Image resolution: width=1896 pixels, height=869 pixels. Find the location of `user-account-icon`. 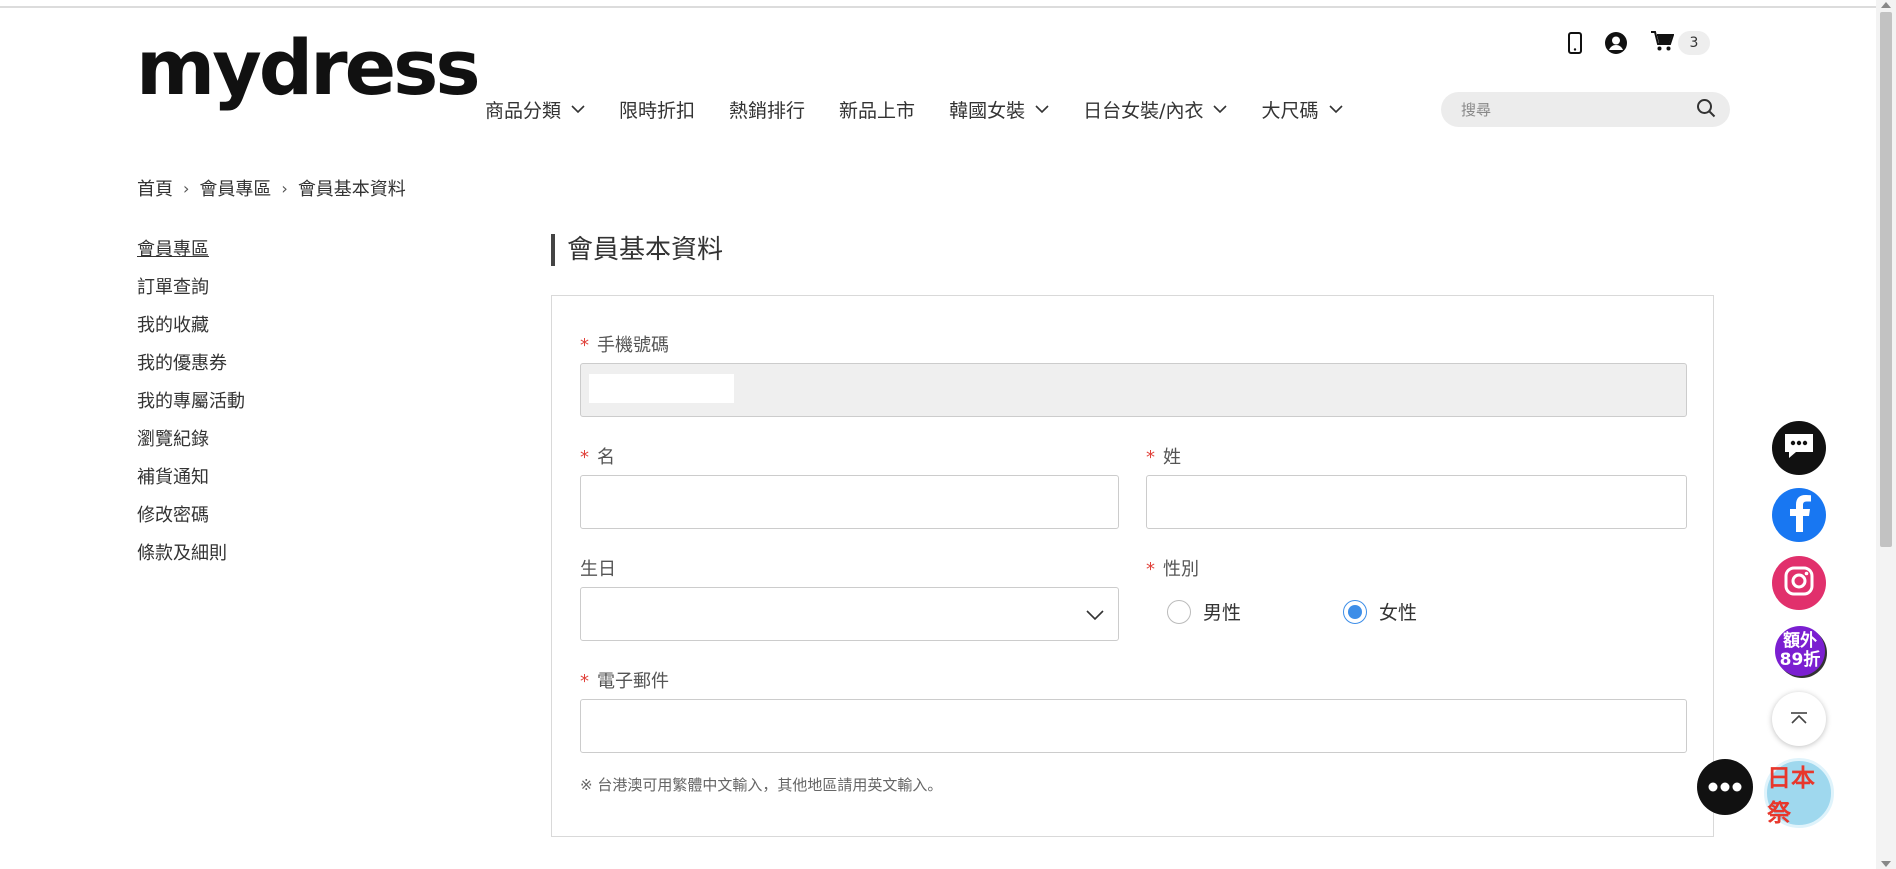

user-account-icon is located at coordinates (1616, 43).